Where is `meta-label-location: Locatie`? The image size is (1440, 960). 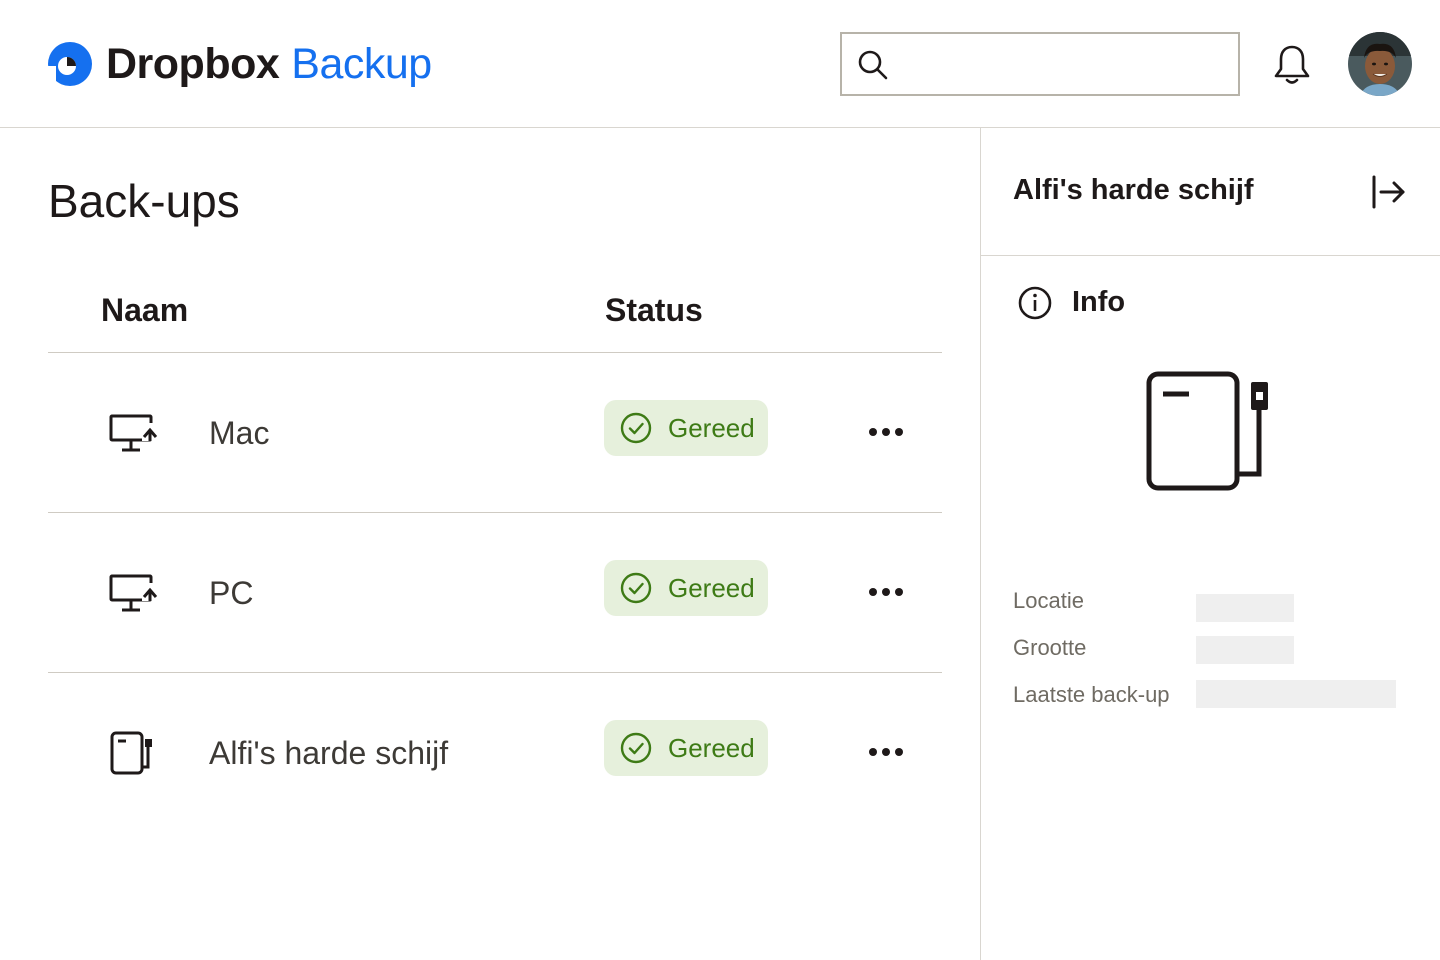 meta-label-location: Locatie is located at coordinates (1048, 600).